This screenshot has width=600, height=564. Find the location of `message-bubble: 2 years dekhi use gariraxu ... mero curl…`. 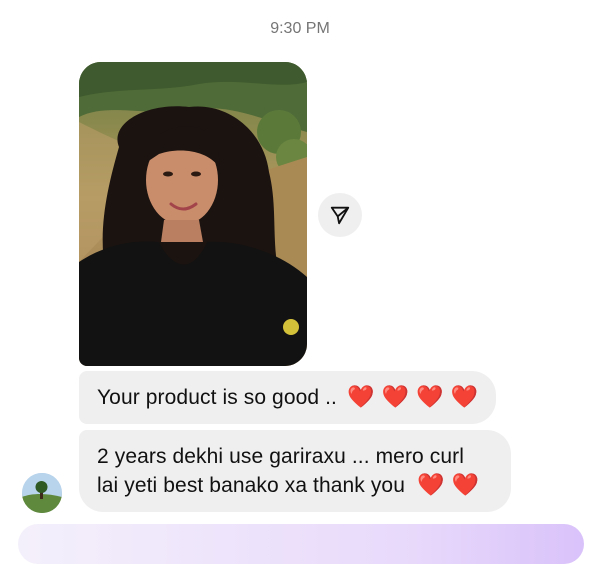

message-bubble: 2 years dekhi use gariraxu ... mero curl… is located at coordinates (295, 471).